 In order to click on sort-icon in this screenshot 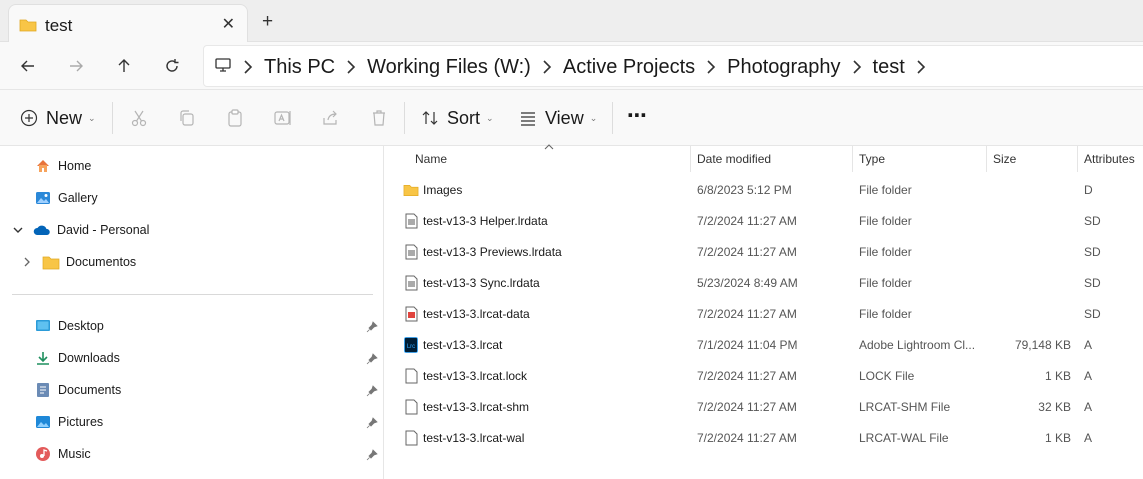, I will do `click(430, 118)`.